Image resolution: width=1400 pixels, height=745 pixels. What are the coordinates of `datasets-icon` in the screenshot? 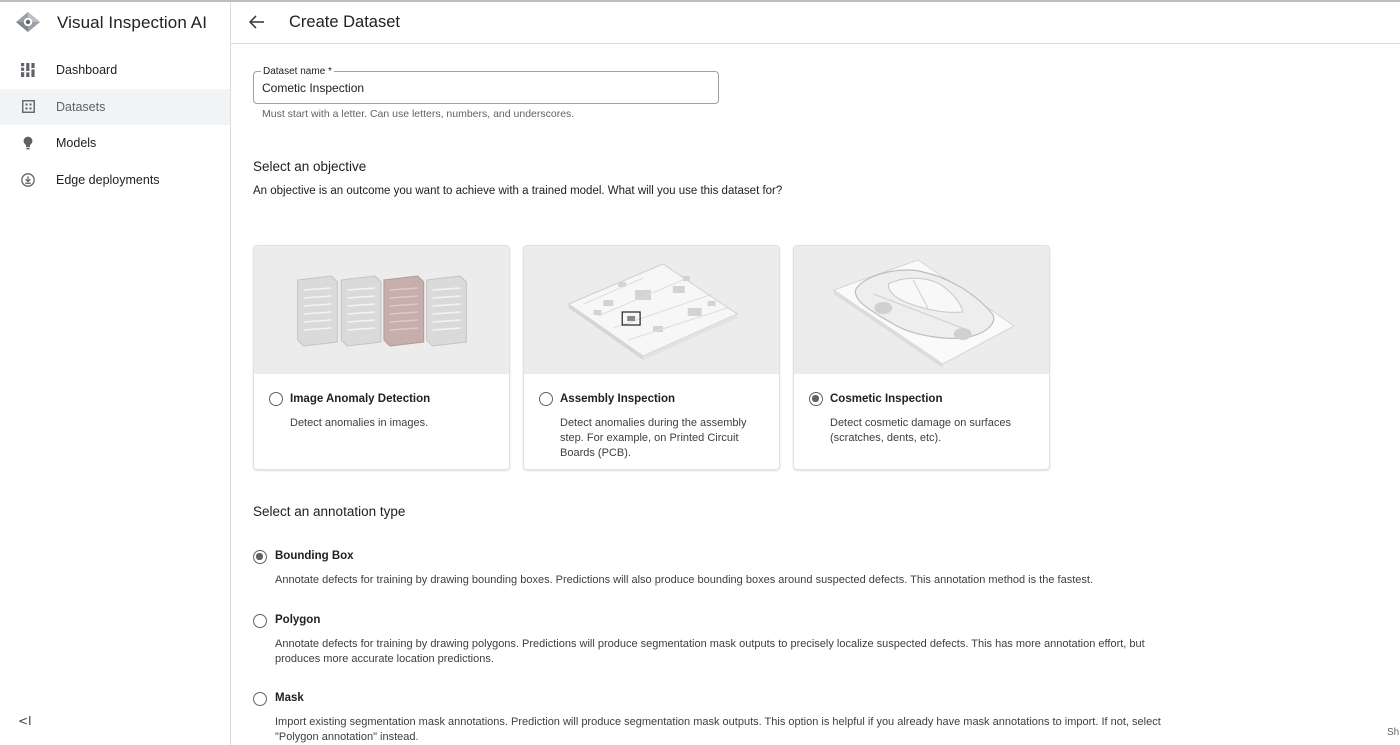 It's located at (28, 107).